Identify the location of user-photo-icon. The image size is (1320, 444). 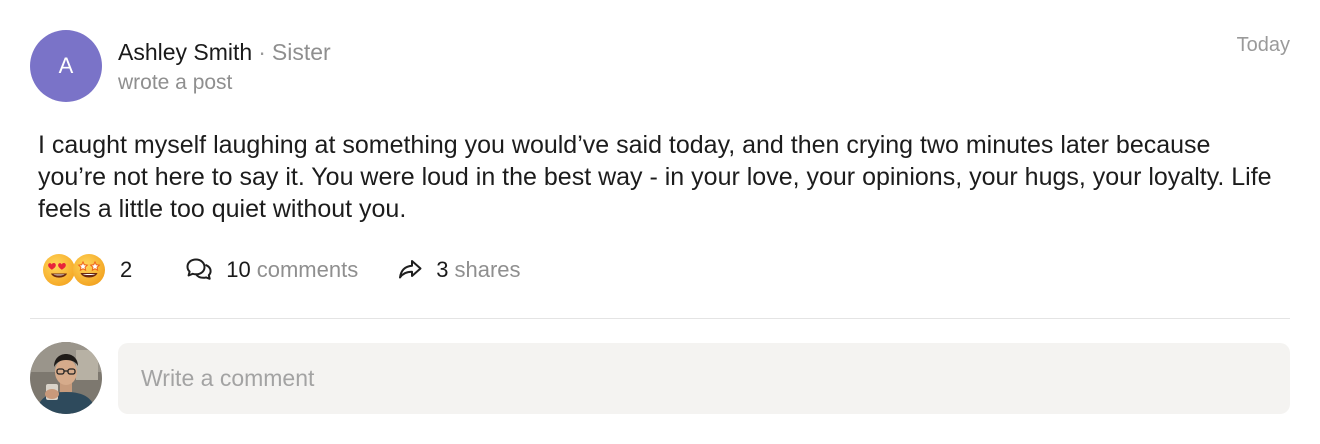
(66, 378).